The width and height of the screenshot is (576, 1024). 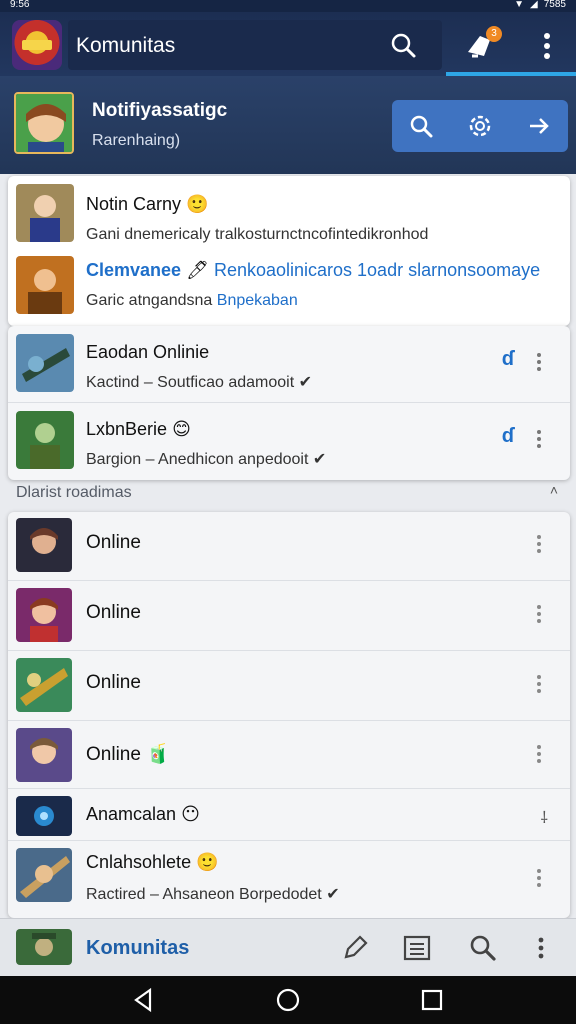 What do you see at coordinates (143, 814) in the screenshot?
I see `list-item-name: Anamcalan 😶` at bounding box center [143, 814].